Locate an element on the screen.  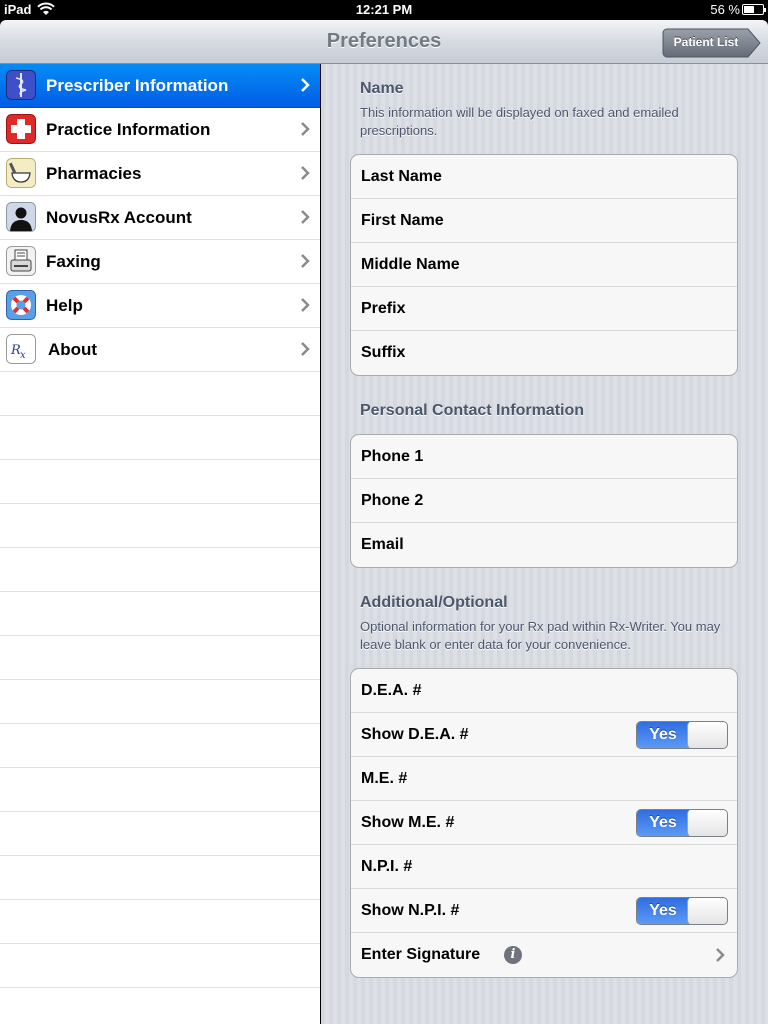
show-npi-toggle: Yes is located at coordinates (682, 911).